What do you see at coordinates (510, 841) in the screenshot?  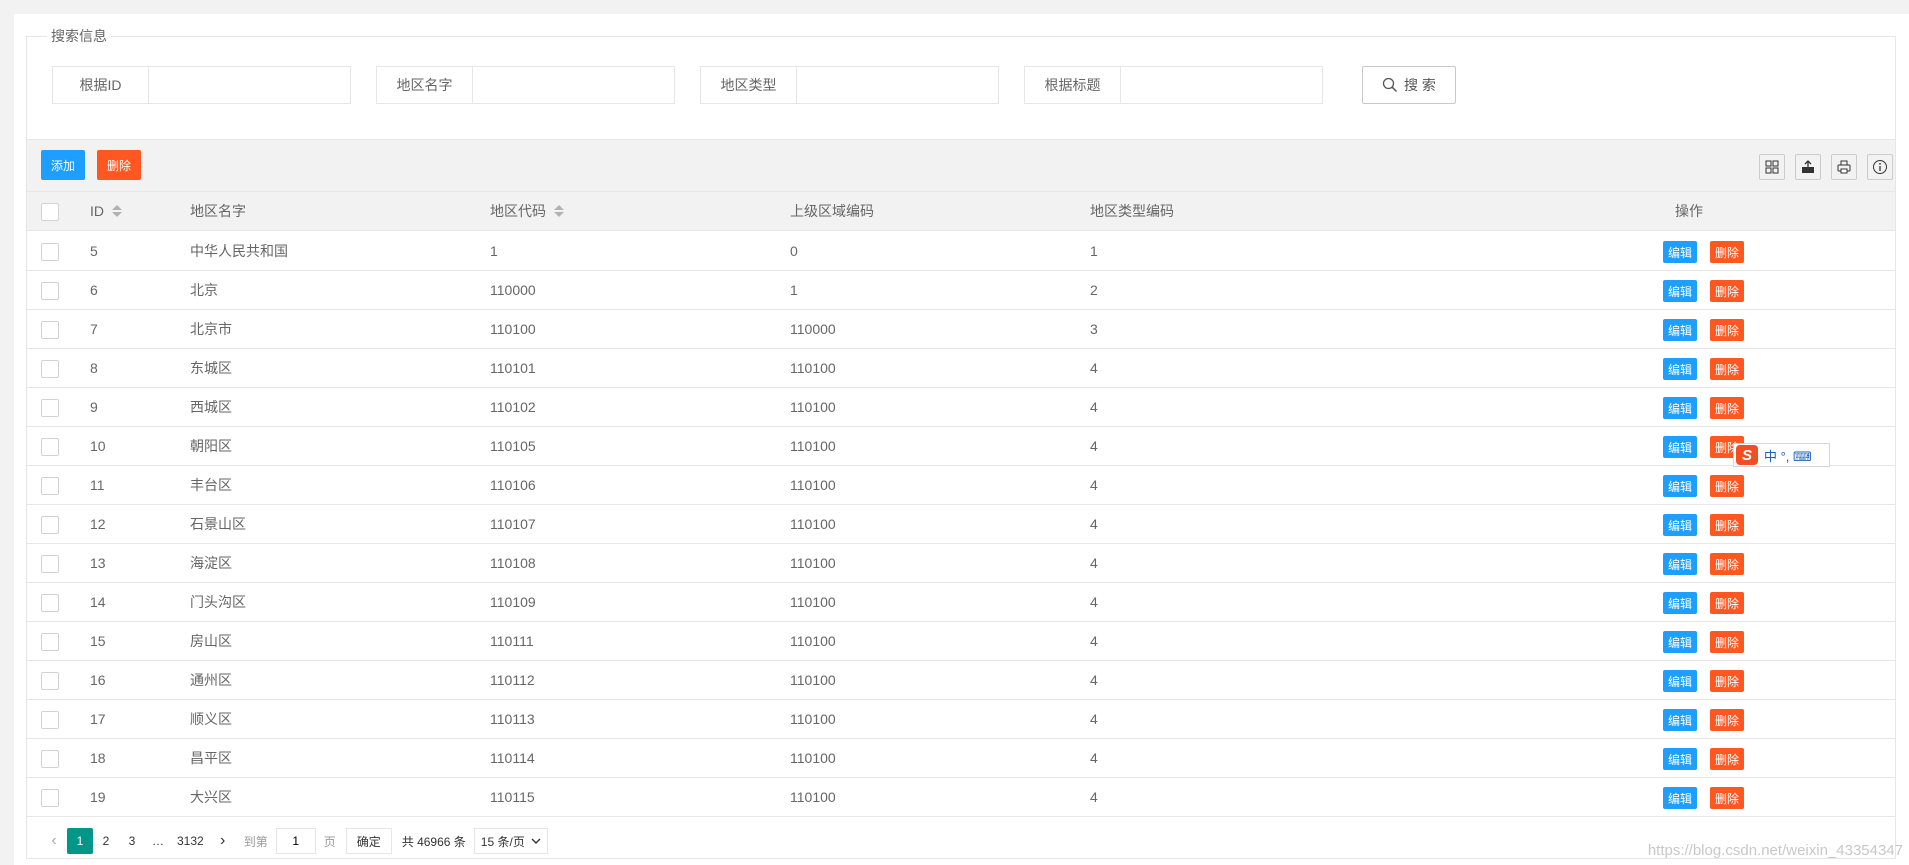 I see `page-size-select: 15 条/页` at bounding box center [510, 841].